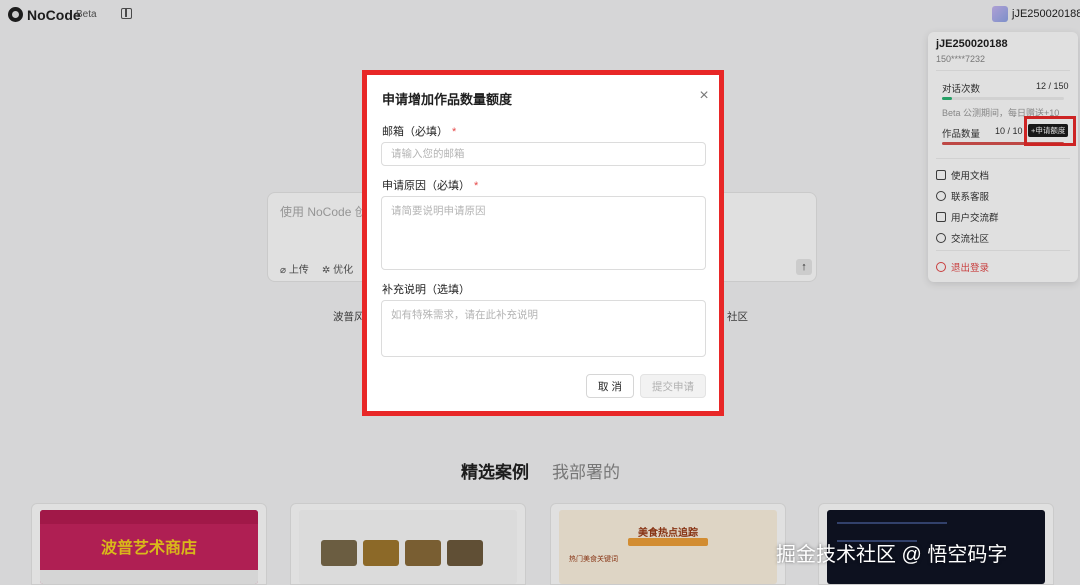  Describe the element at coordinates (543, 233) in the screenshot. I see `reason-textarea` at that location.